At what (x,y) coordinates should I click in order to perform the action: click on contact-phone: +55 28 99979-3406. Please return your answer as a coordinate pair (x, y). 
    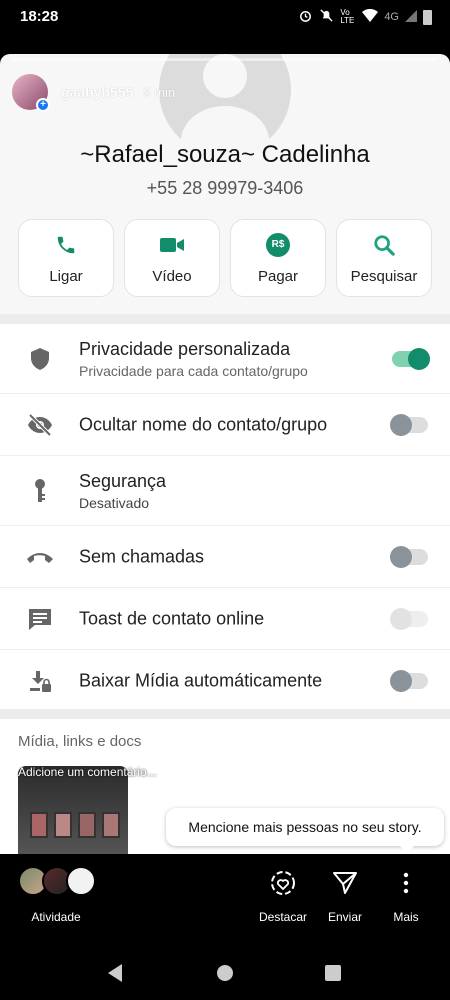
    Looking at the image, I should click on (225, 188).